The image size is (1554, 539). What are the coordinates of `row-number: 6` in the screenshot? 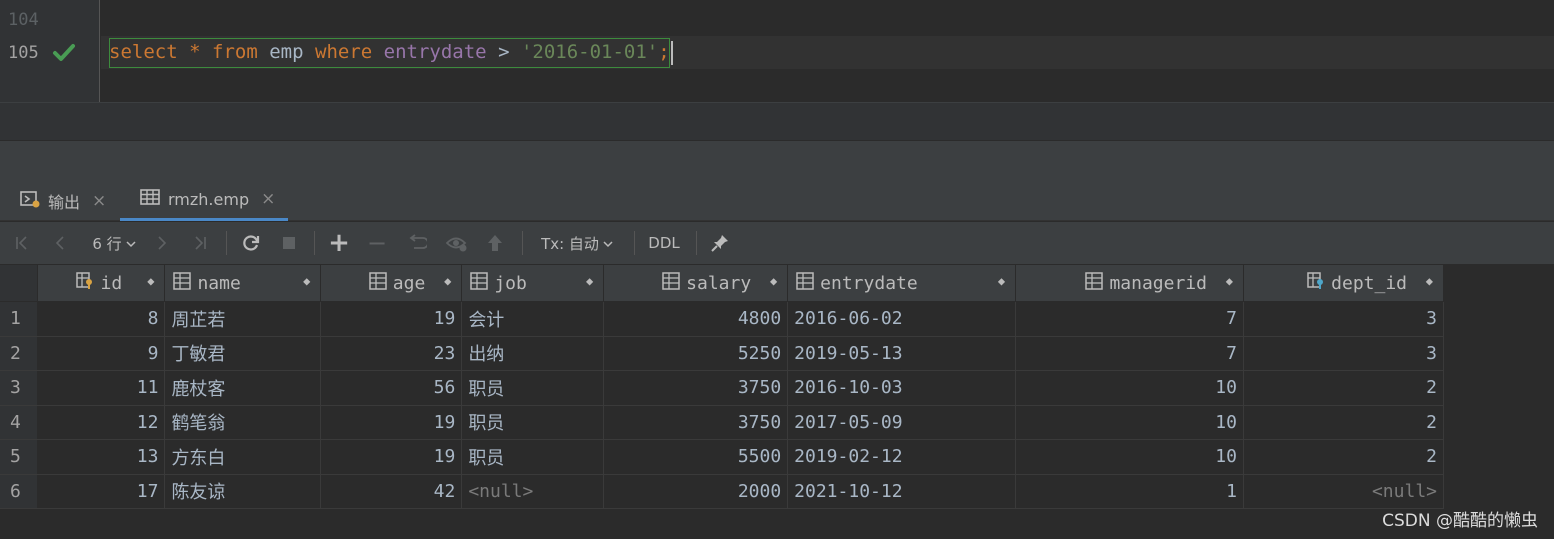 It's located at (19, 491).